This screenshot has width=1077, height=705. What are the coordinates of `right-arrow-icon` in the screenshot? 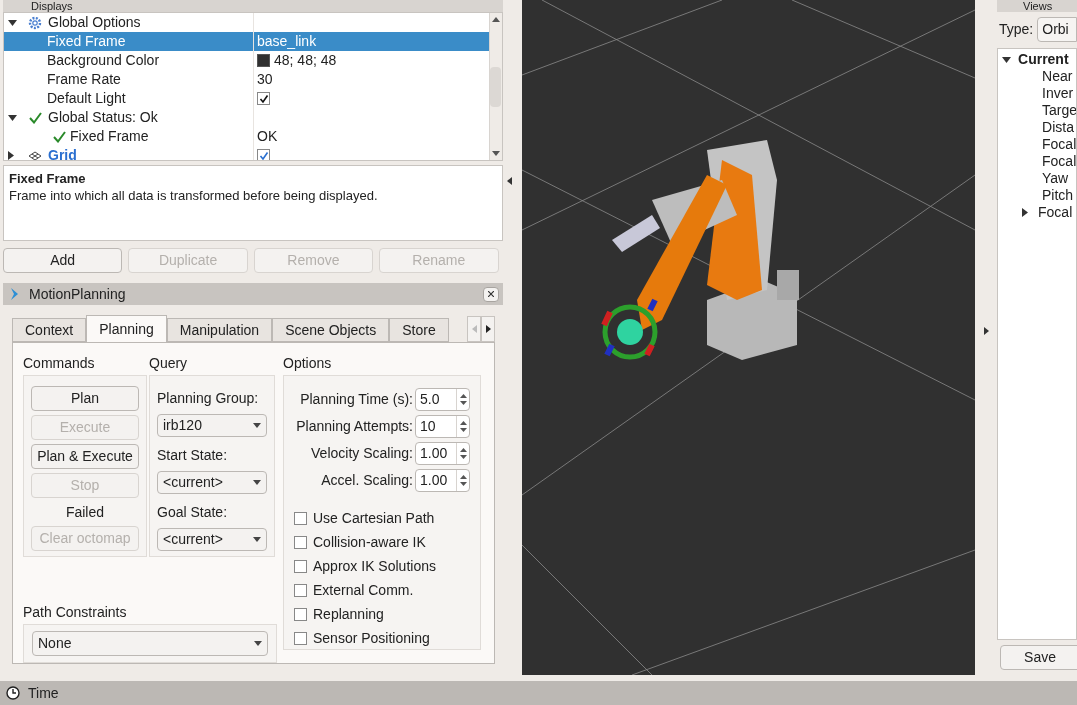 It's located at (488, 329).